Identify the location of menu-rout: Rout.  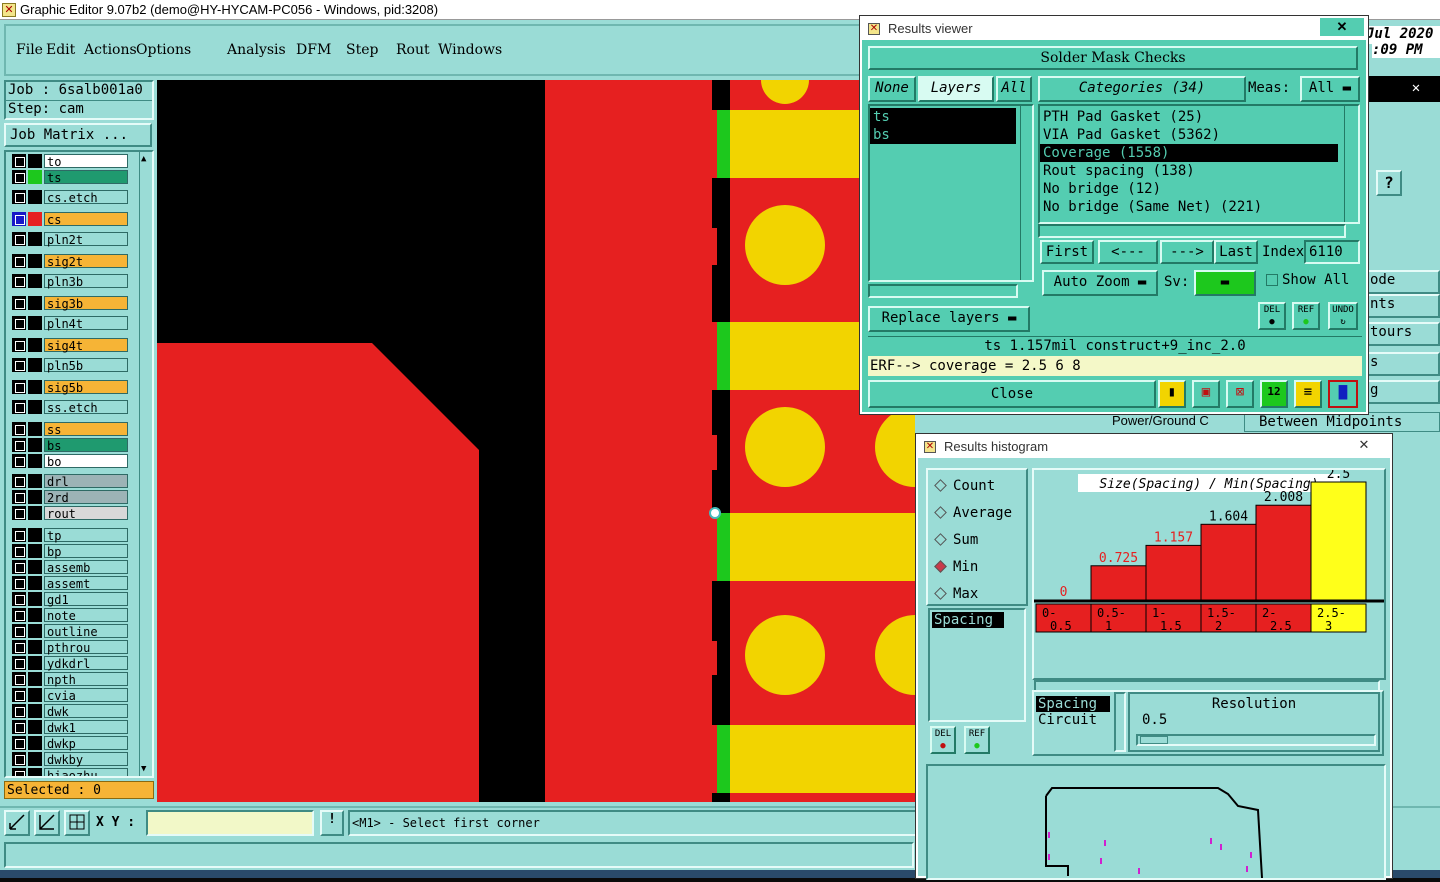
(413, 50).